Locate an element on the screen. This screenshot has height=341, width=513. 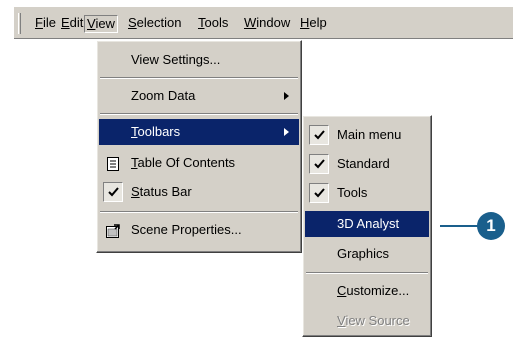
menu-view: View is located at coordinates (101, 24).